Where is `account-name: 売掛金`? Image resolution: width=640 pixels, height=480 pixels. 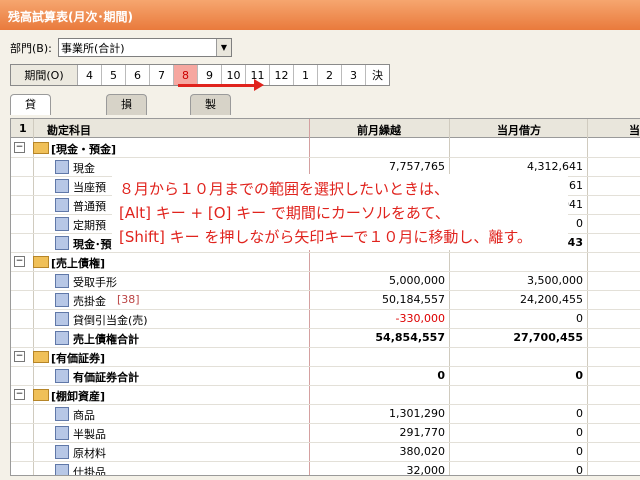
account-name: 売掛金 is located at coordinates (89, 301).